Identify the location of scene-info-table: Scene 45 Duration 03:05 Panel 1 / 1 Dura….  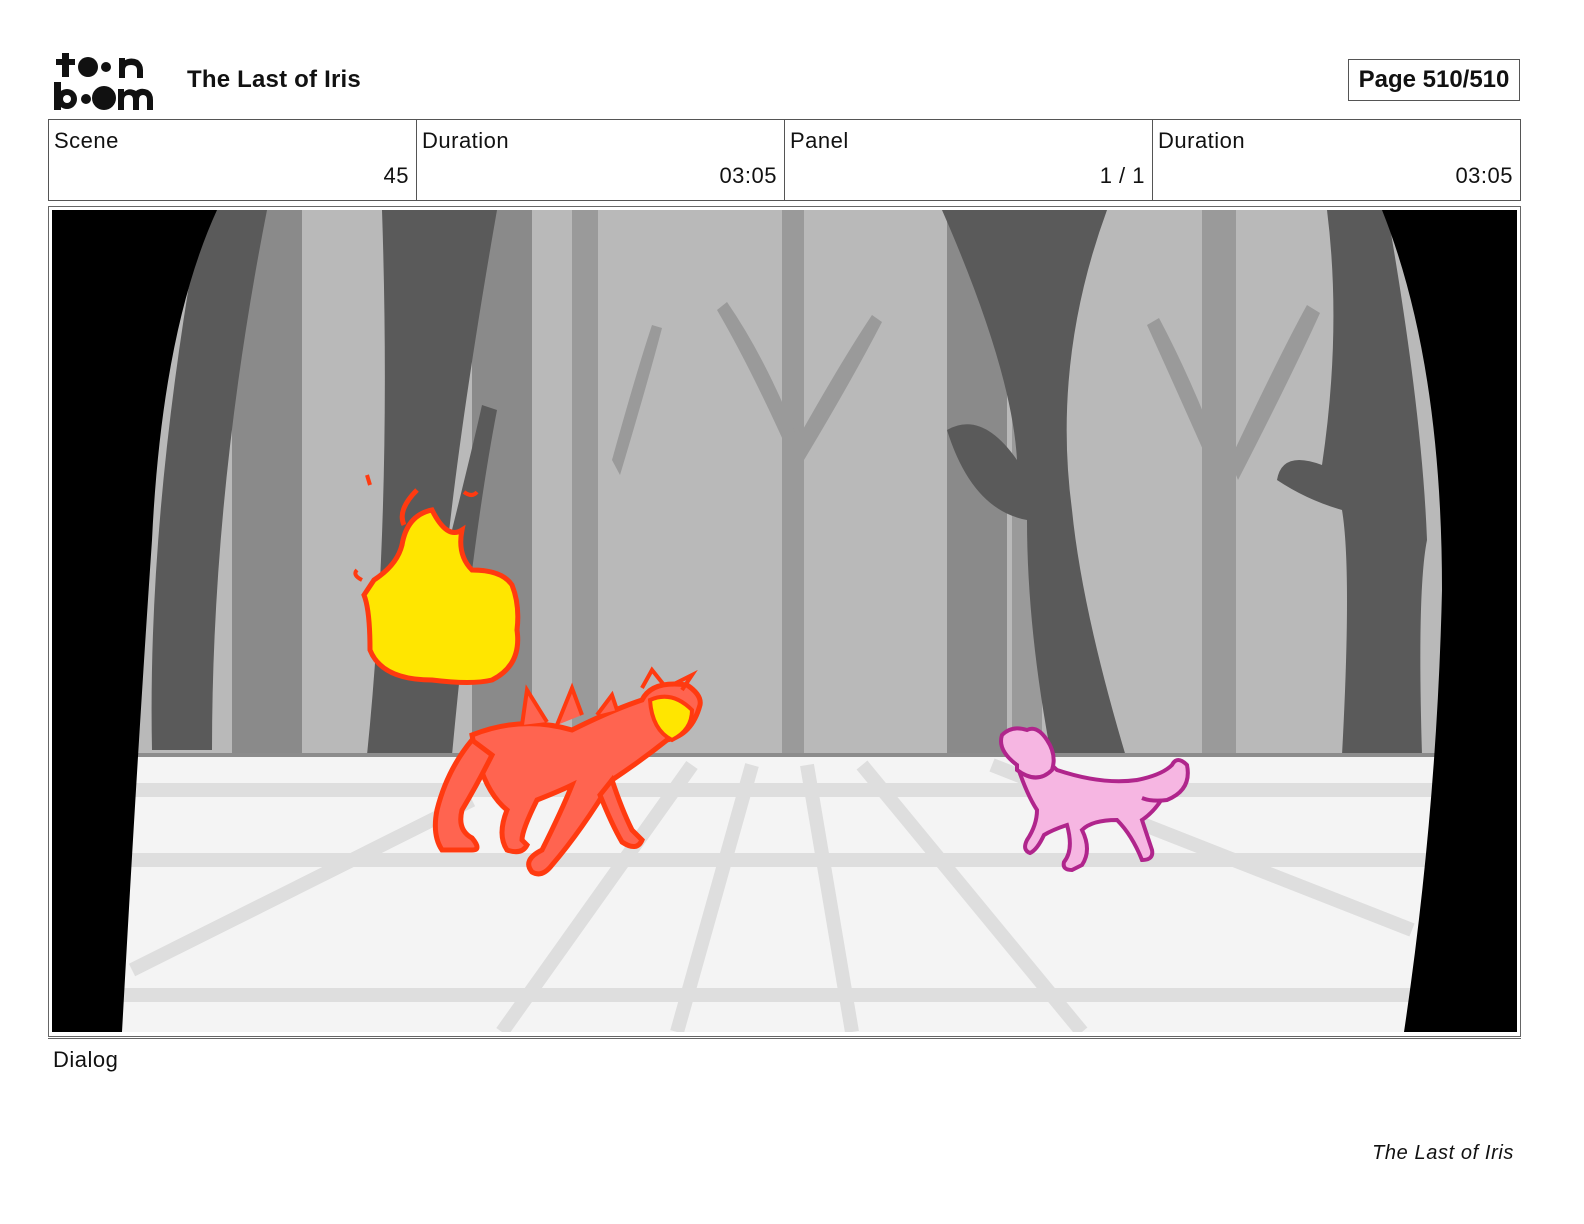
(784, 160).